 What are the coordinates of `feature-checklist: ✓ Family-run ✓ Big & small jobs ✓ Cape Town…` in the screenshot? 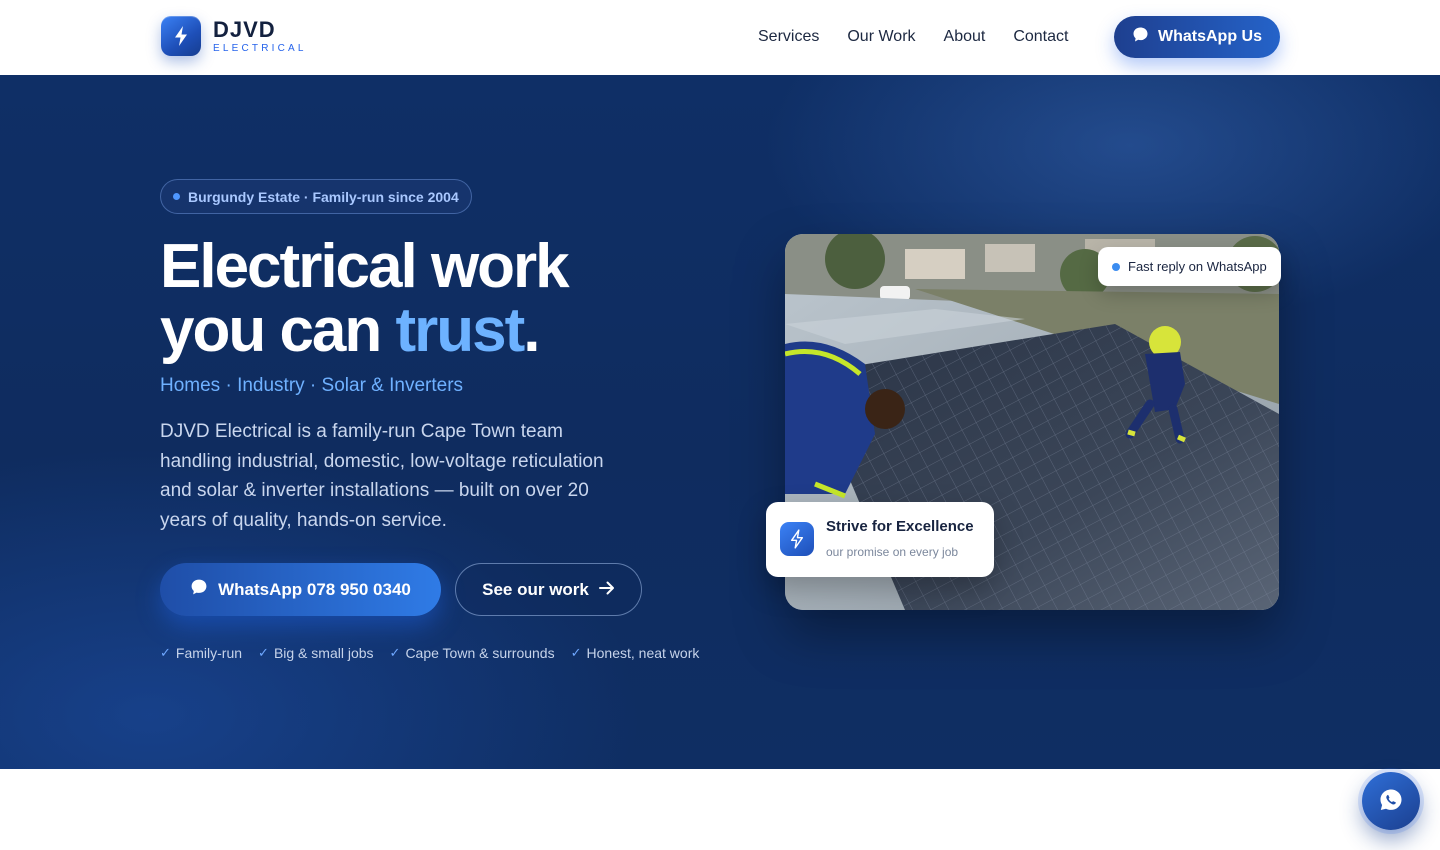 It's located at (437, 653).